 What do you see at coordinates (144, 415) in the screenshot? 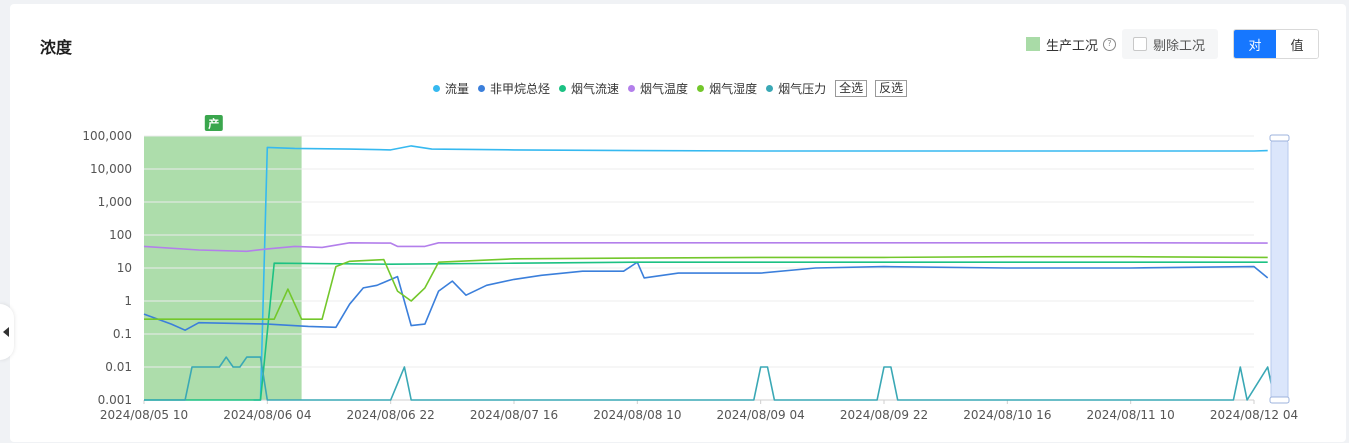
I see `x-tick-label: 2024/08/05 10` at bounding box center [144, 415].